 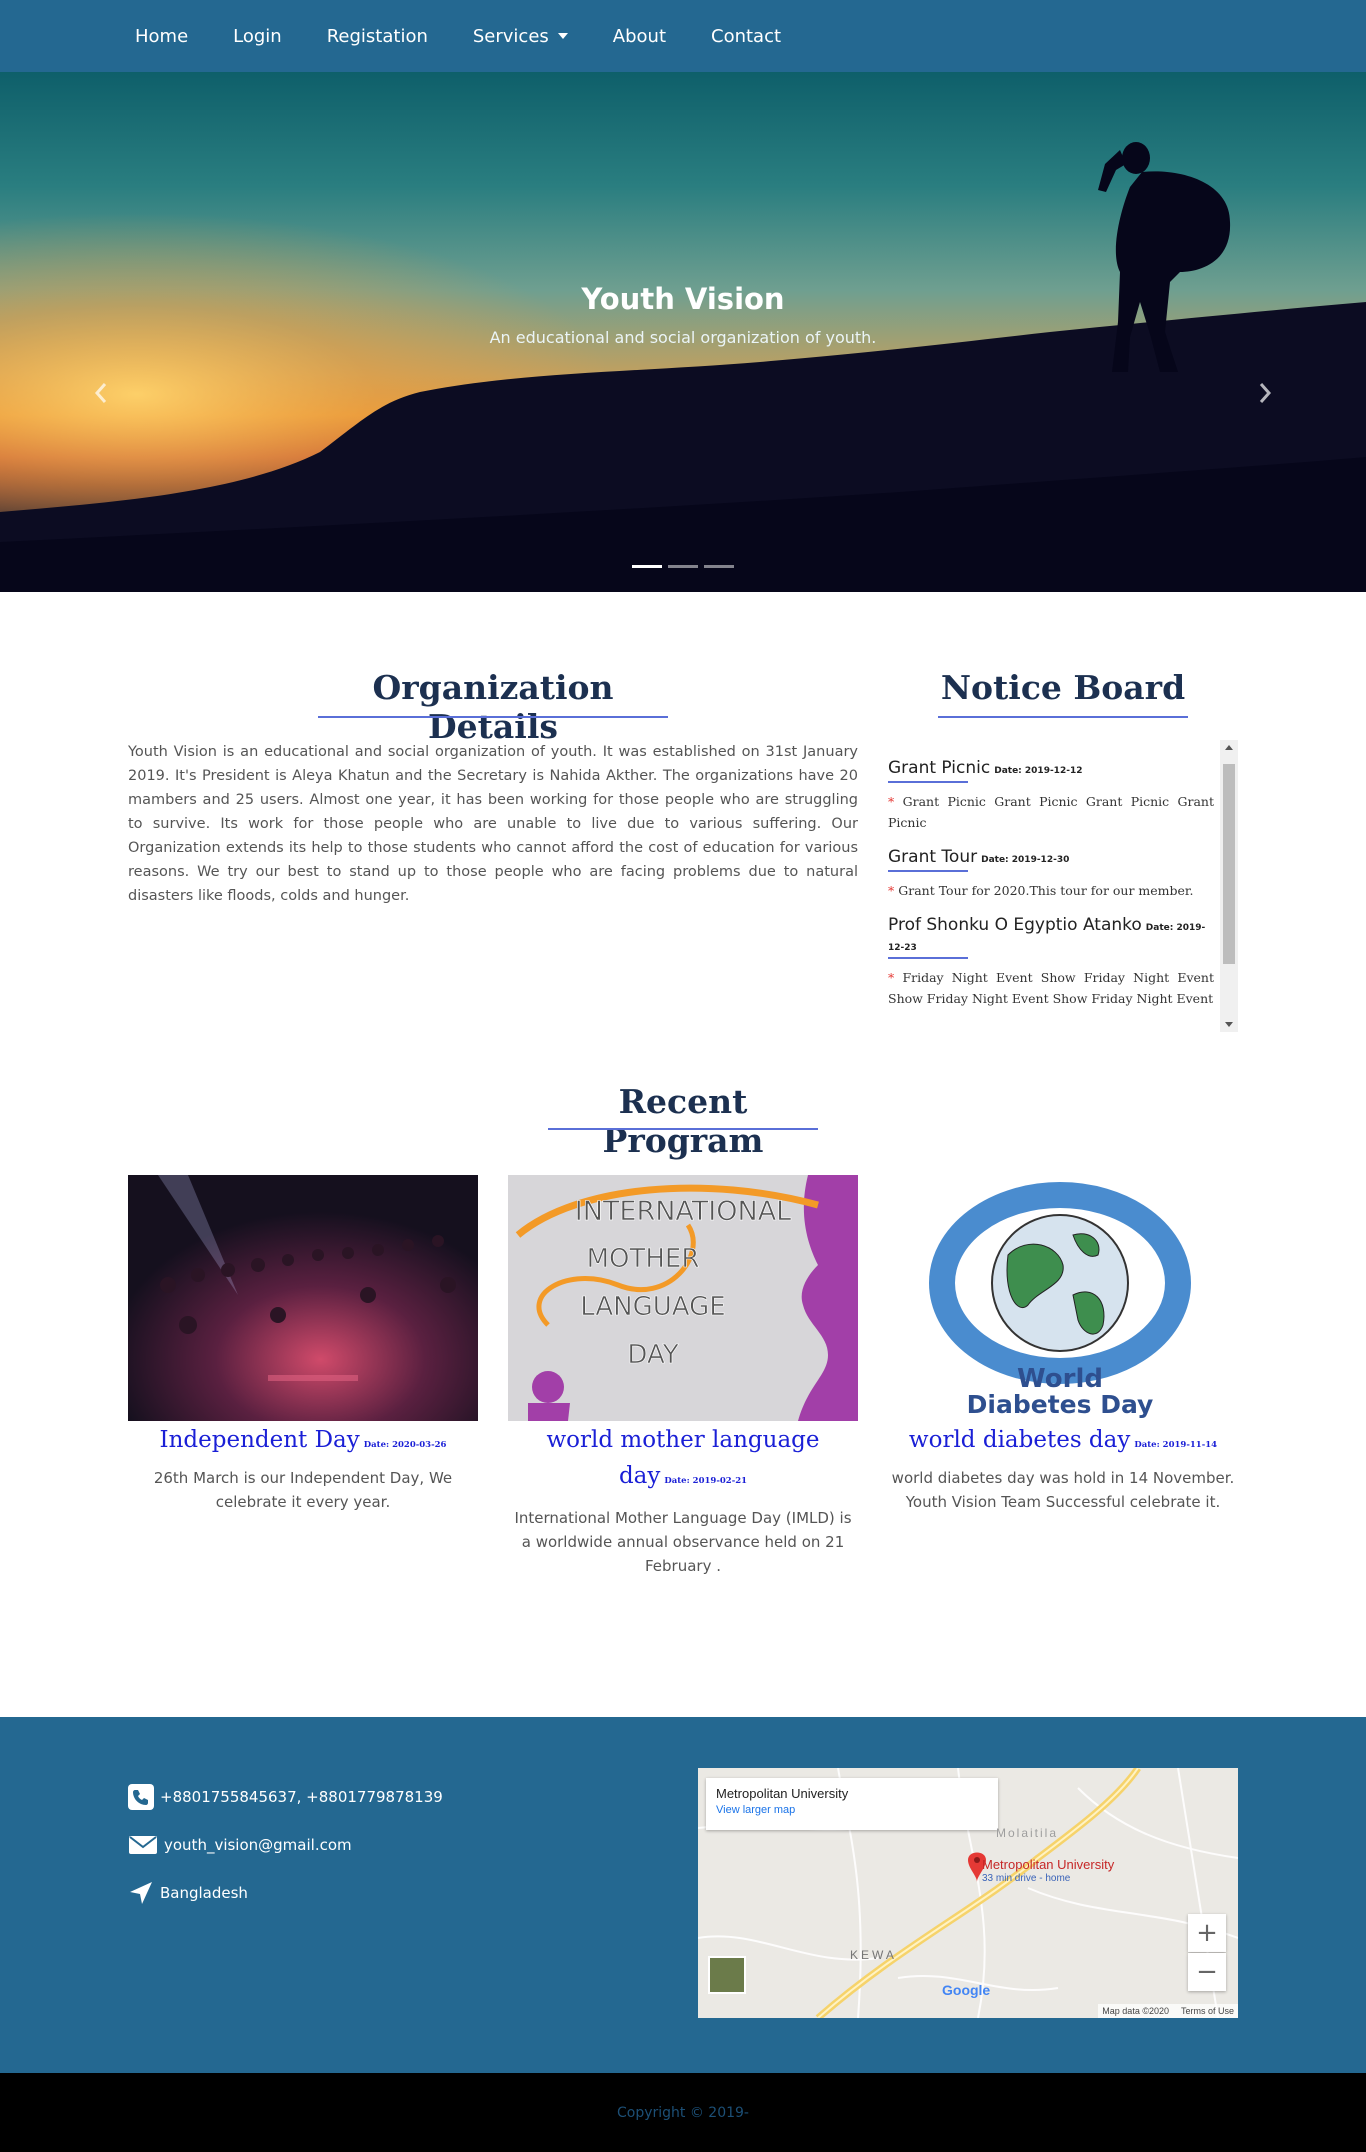 What do you see at coordinates (652, 1355) in the screenshot?
I see `mother-language-line-4: DAY` at bounding box center [652, 1355].